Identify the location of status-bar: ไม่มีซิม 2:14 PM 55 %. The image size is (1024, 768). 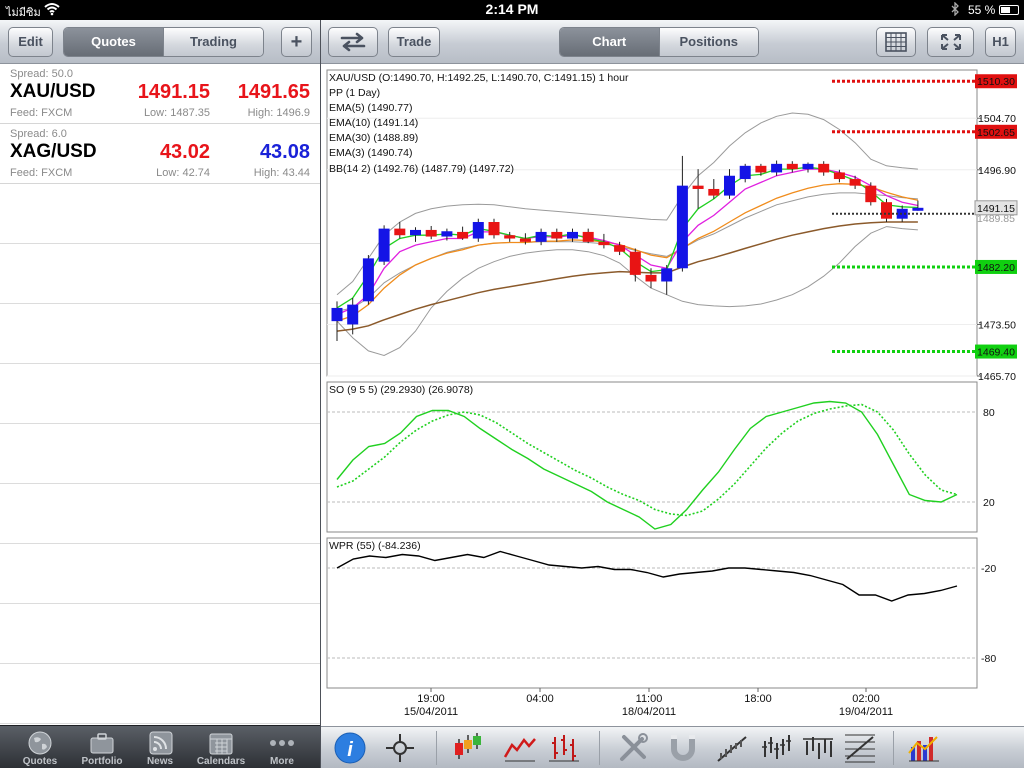
(512, 10).